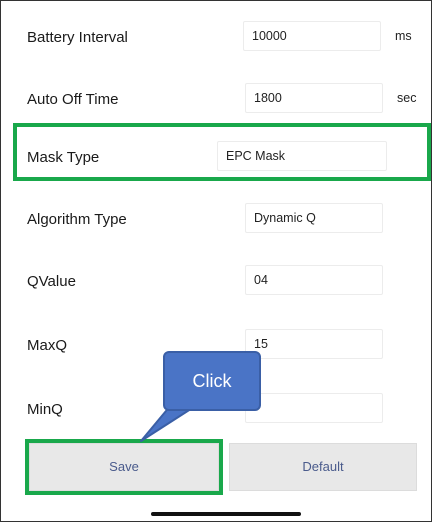 The width and height of the screenshot is (432, 522). What do you see at coordinates (226, 514) in the screenshot?
I see `home-indicator` at bounding box center [226, 514].